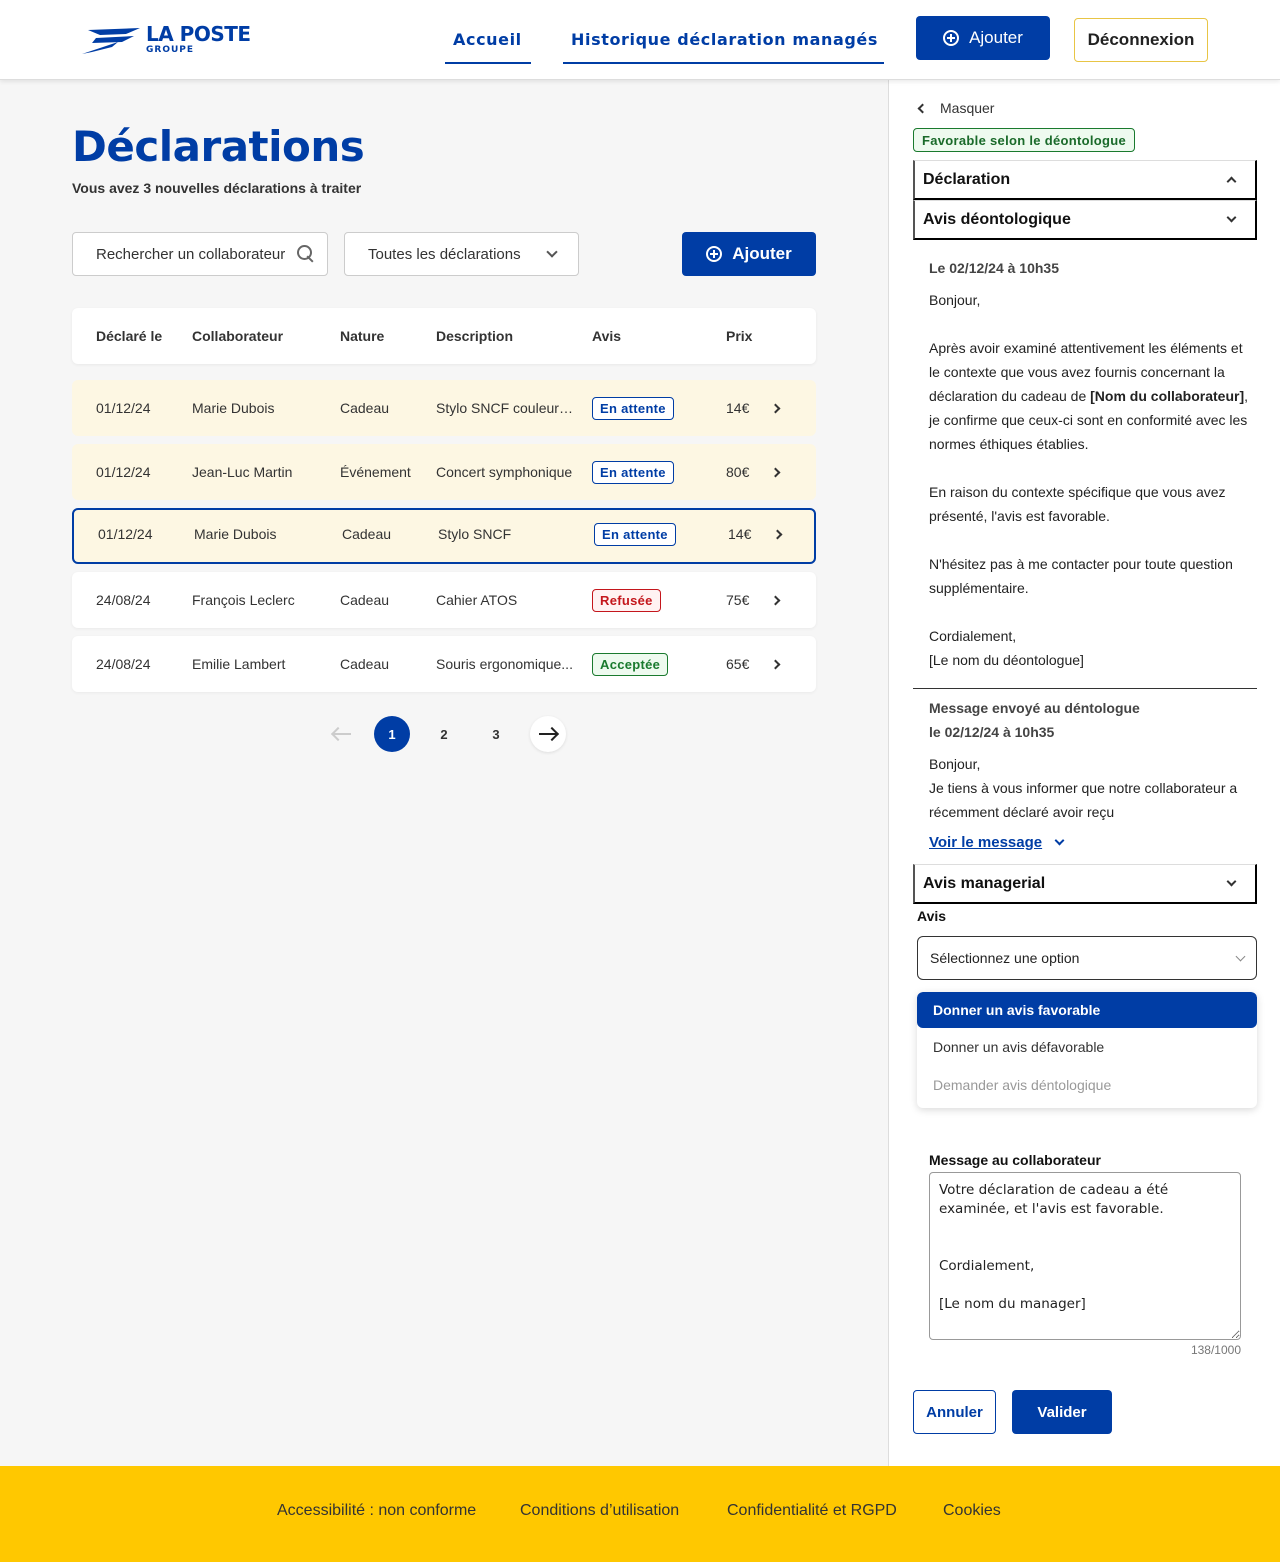 The height and width of the screenshot is (1562, 1280). What do you see at coordinates (738, 472) in the screenshot?
I see `row-prix: 80€` at bounding box center [738, 472].